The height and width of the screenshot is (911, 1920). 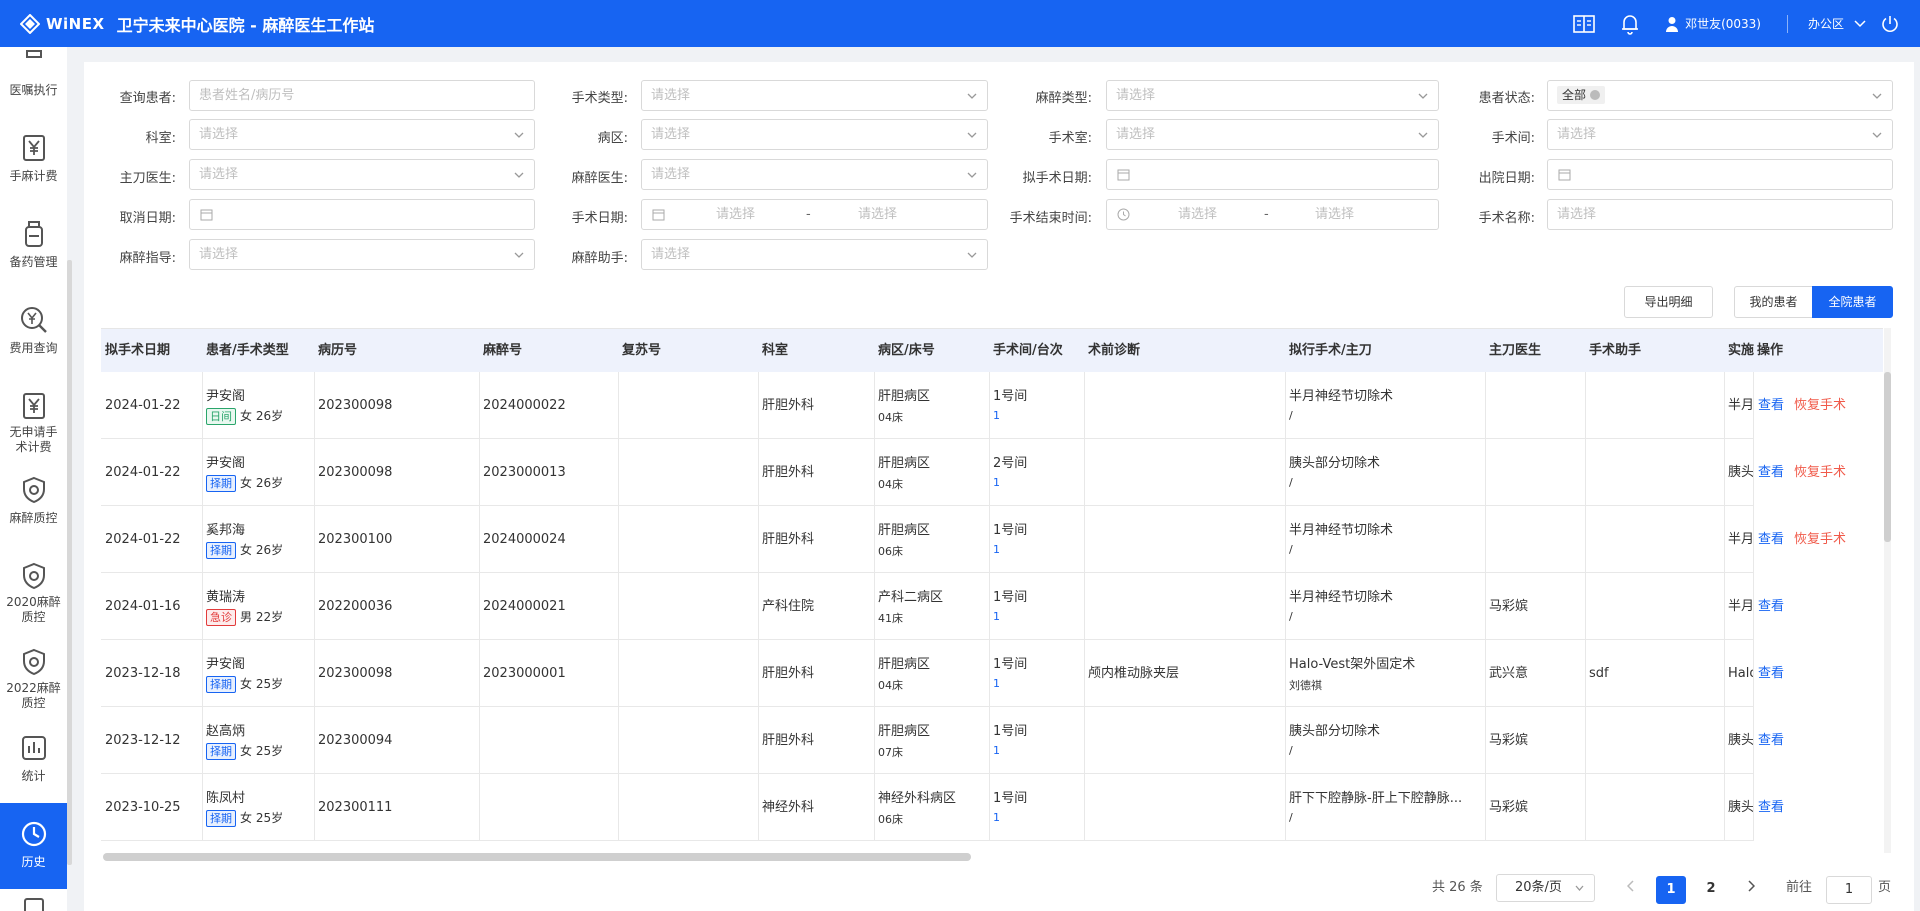 What do you see at coordinates (548, 350) in the screenshot?
I see `col-anes-no: 麻醉号` at bounding box center [548, 350].